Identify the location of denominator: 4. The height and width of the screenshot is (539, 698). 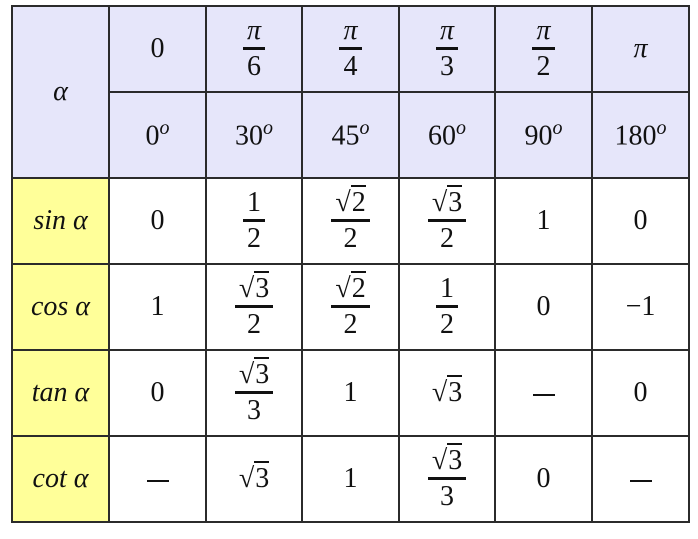
(350, 66).